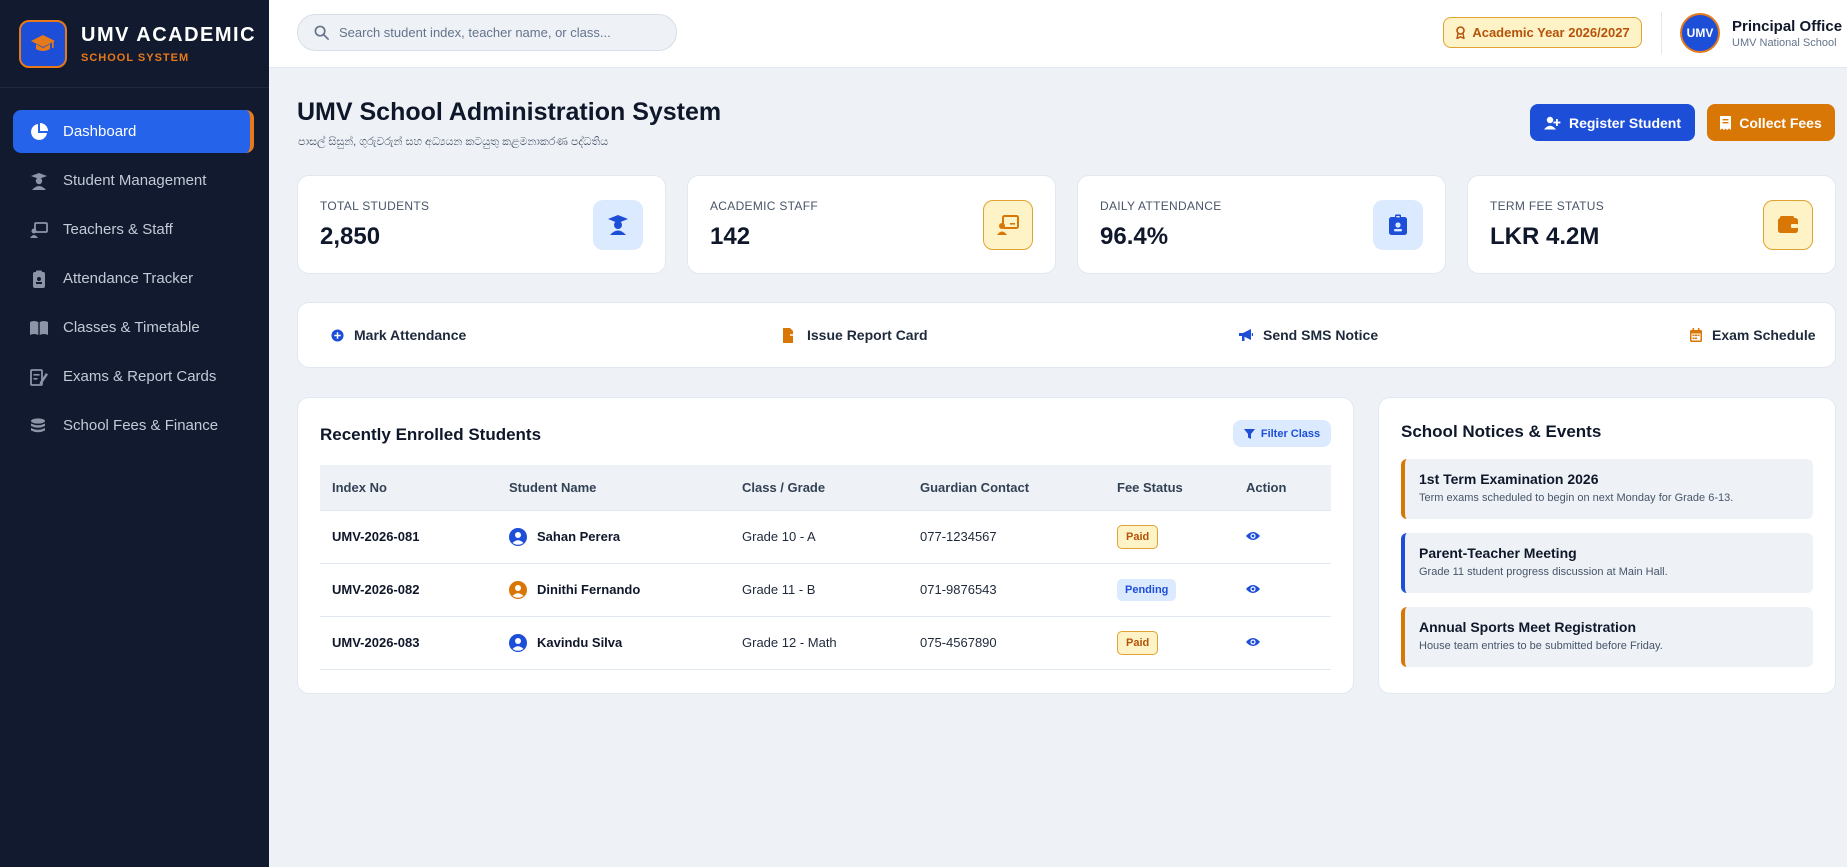 This screenshot has height=867, width=1847. I want to click on stat-label: ACADEMIC STAFF, so click(764, 206).